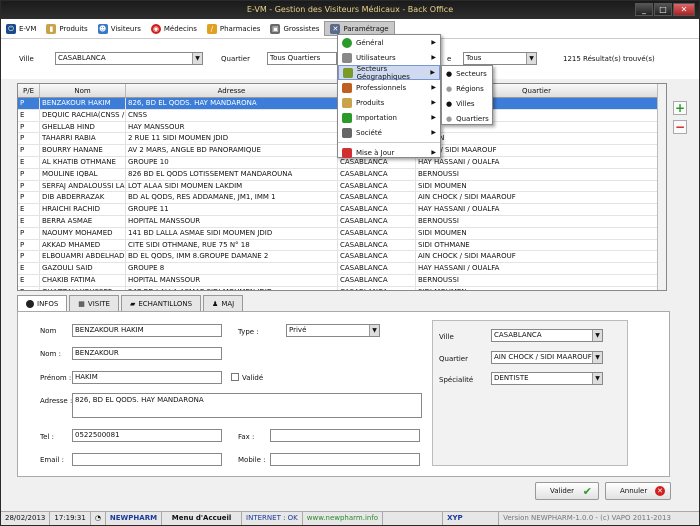  I want to click on specialite-select: DENTISTE ▼, so click(547, 378).